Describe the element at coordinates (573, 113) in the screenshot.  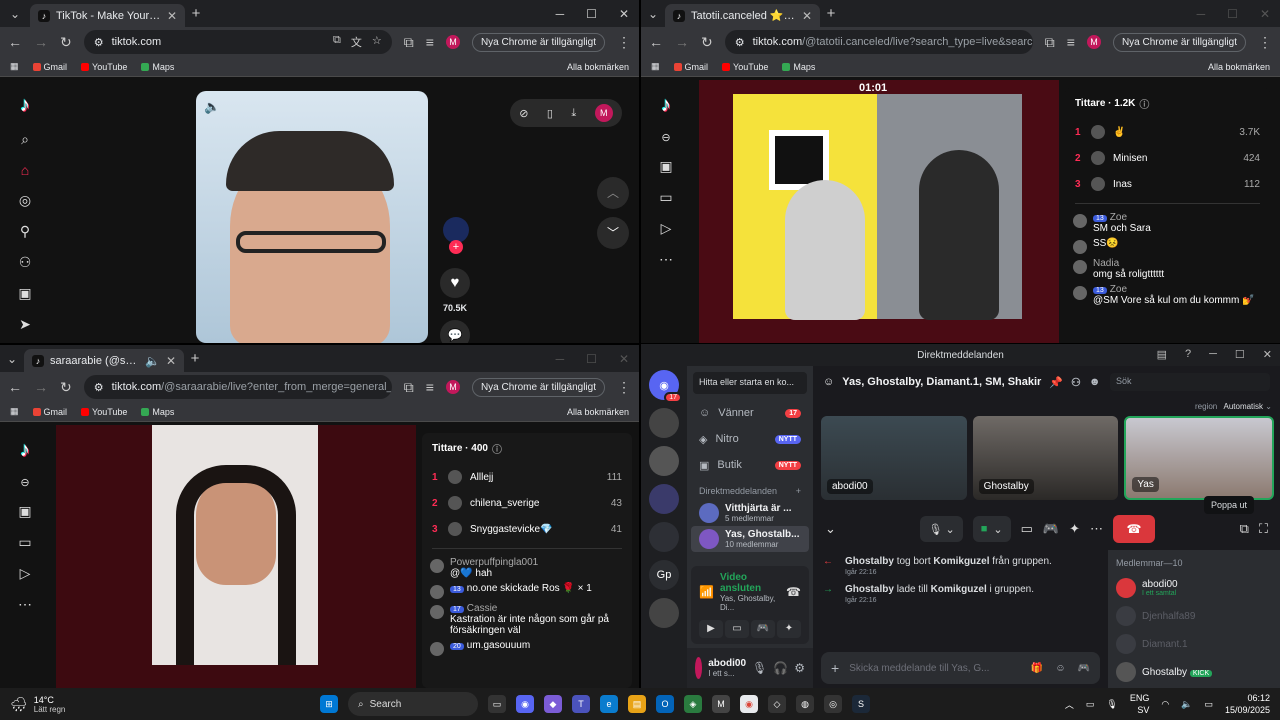
I see `download-icon: ⤓` at that location.